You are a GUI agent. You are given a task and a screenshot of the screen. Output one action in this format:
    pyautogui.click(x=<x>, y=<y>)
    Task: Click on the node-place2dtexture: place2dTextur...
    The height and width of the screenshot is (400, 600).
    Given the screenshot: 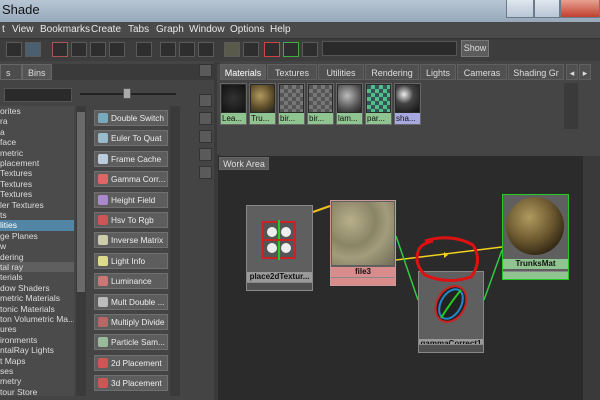 What is the action you would take?
    pyautogui.click(x=279, y=248)
    